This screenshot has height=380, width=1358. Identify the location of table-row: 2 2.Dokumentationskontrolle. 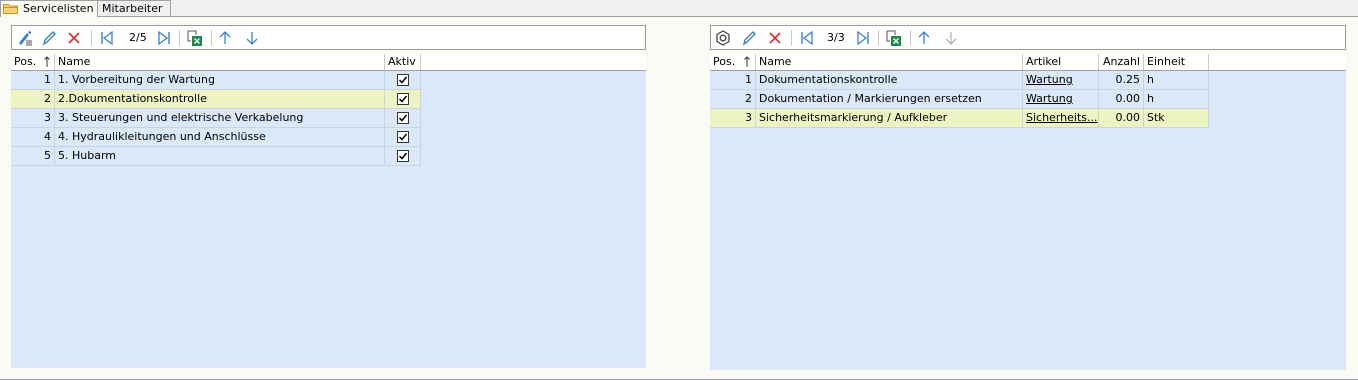
(216, 99).